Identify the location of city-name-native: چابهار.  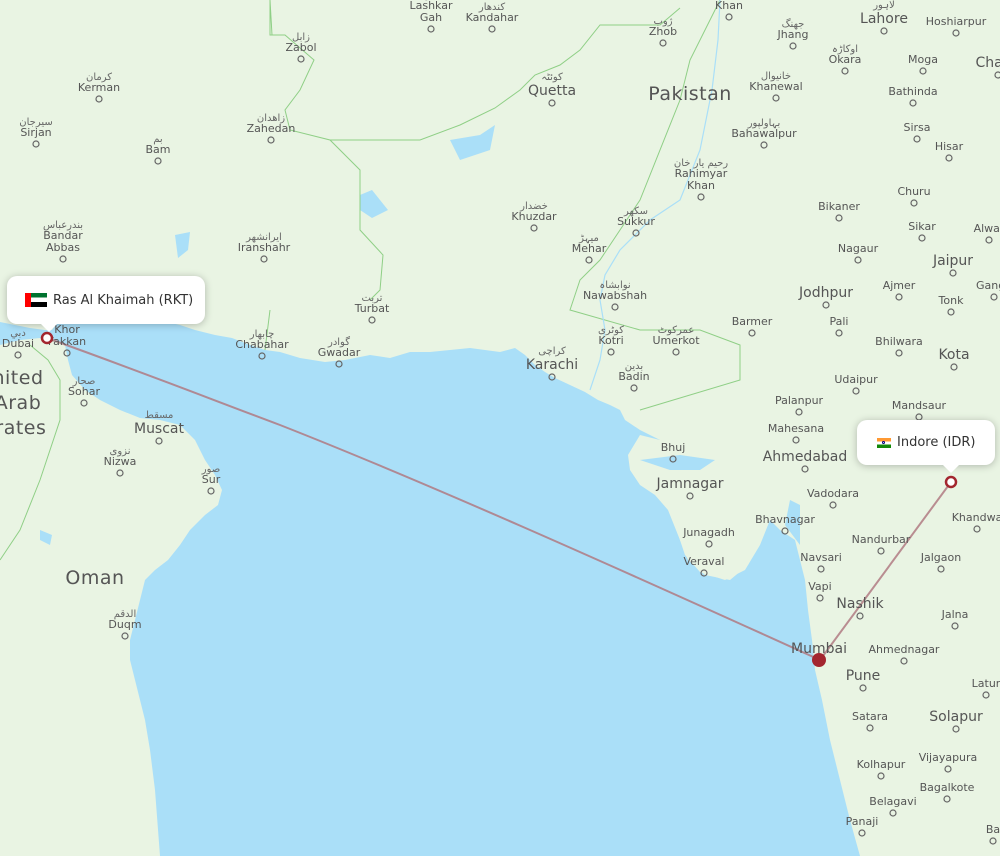
(262, 334).